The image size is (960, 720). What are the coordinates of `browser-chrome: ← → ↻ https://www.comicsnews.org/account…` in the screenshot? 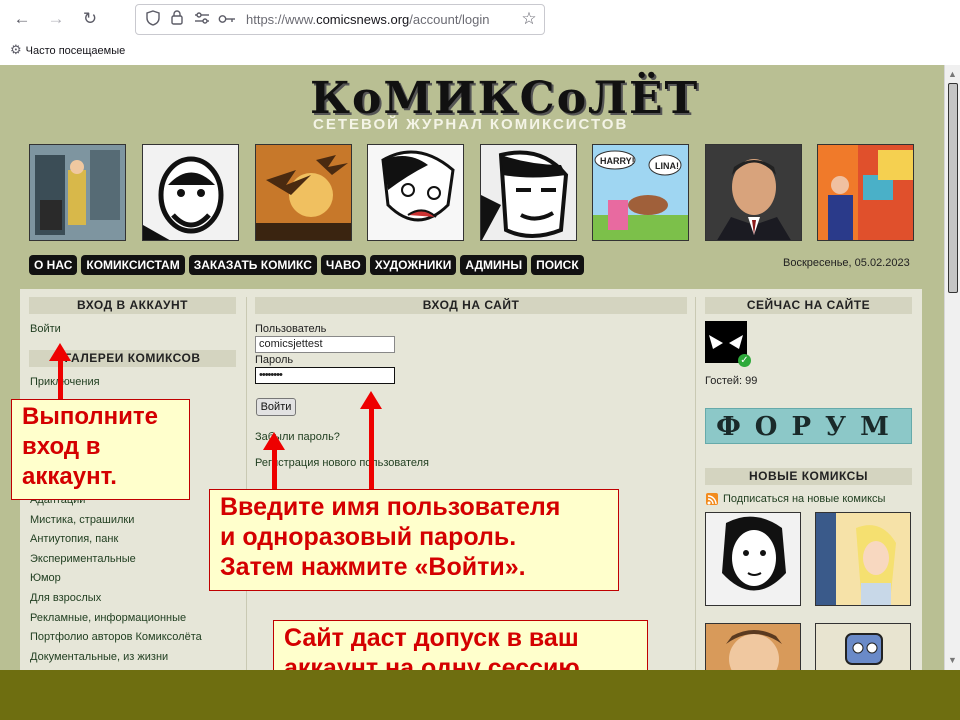 It's located at (480, 32).